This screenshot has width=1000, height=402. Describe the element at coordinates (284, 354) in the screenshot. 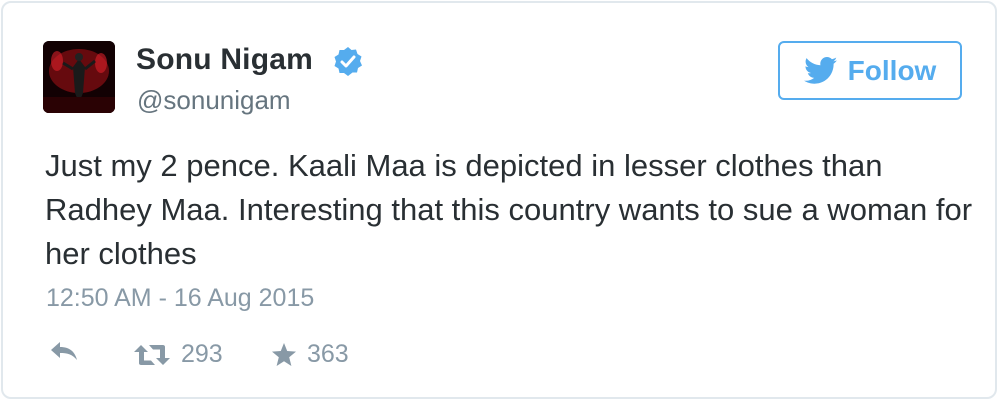

I see `star-icon` at that location.